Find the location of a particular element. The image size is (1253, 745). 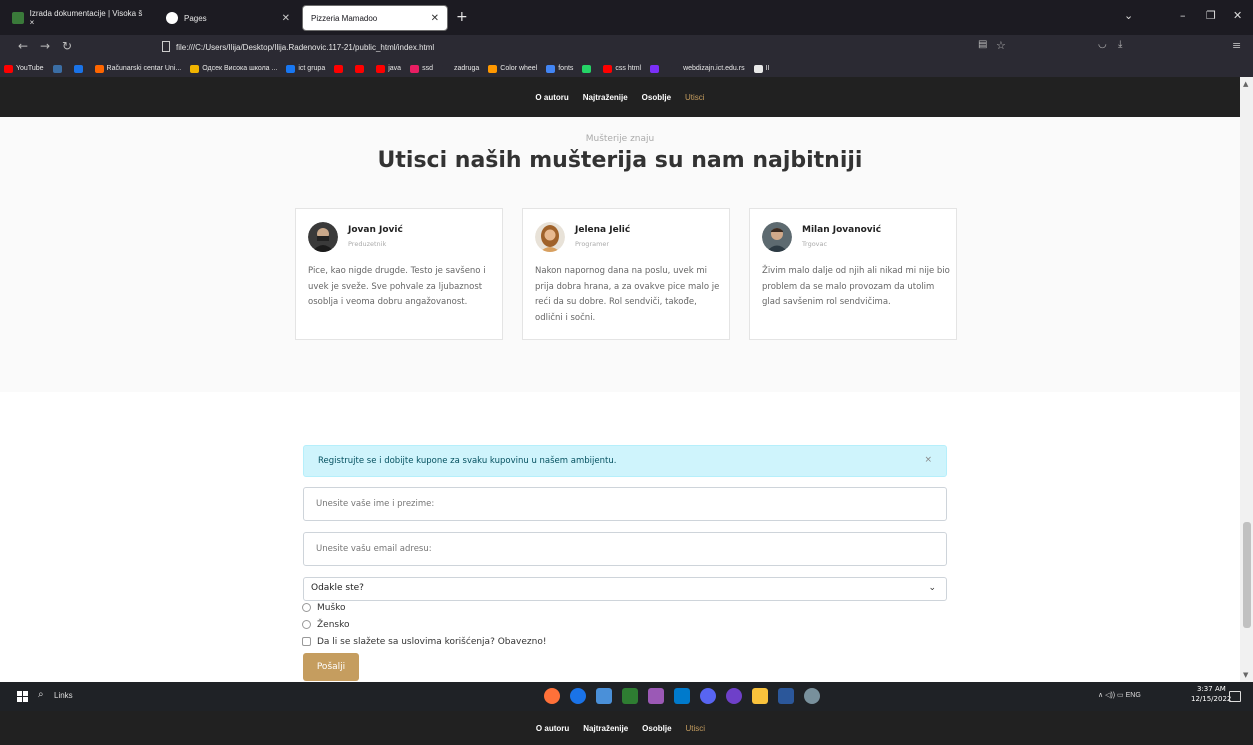

alert-close-icon: × is located at coordinates (928, 460).